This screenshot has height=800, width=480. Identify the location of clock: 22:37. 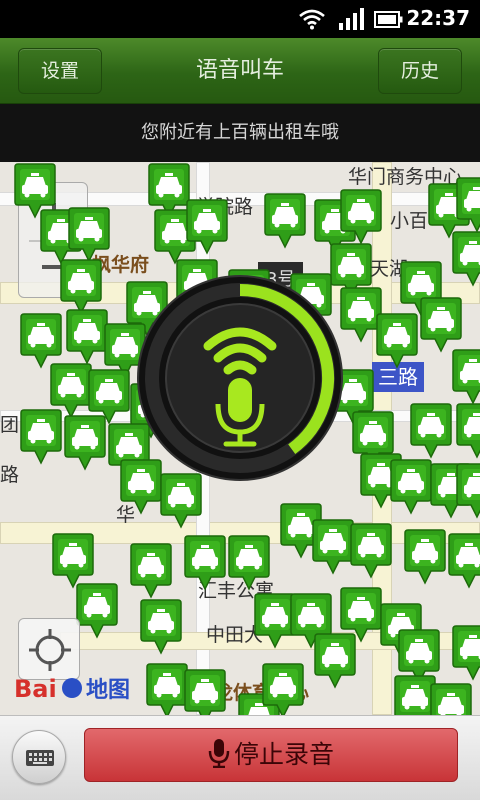
(438, 18).